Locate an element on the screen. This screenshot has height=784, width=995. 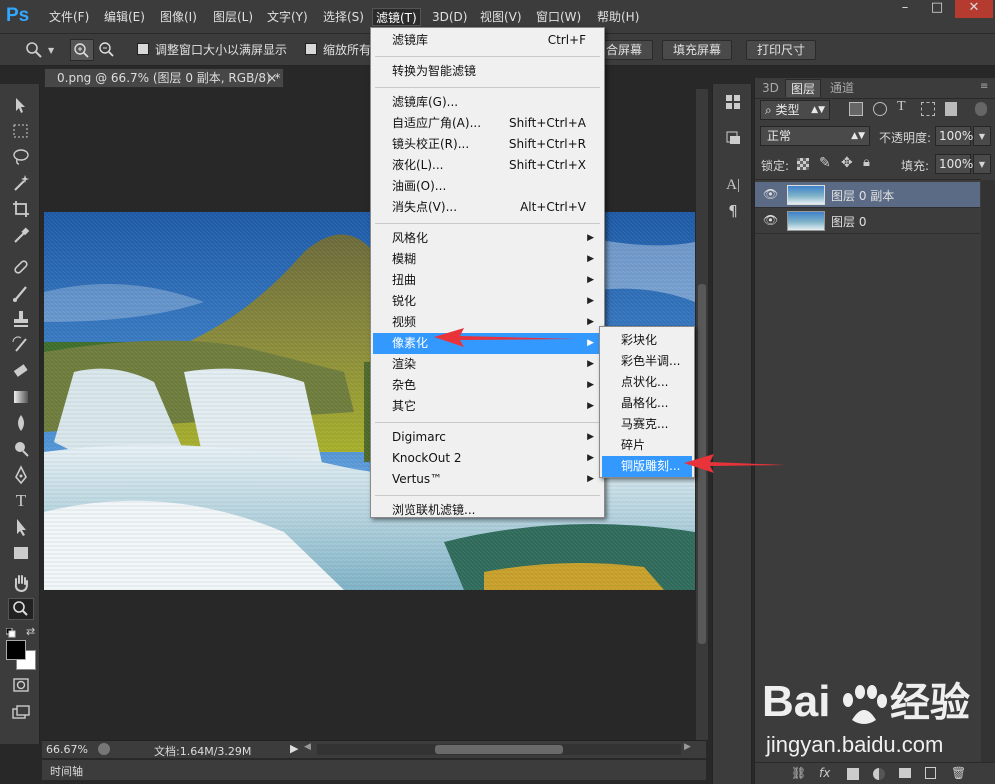
filter-menu-item: 转换为智能滤镜 is located at coordinates (487, 71).